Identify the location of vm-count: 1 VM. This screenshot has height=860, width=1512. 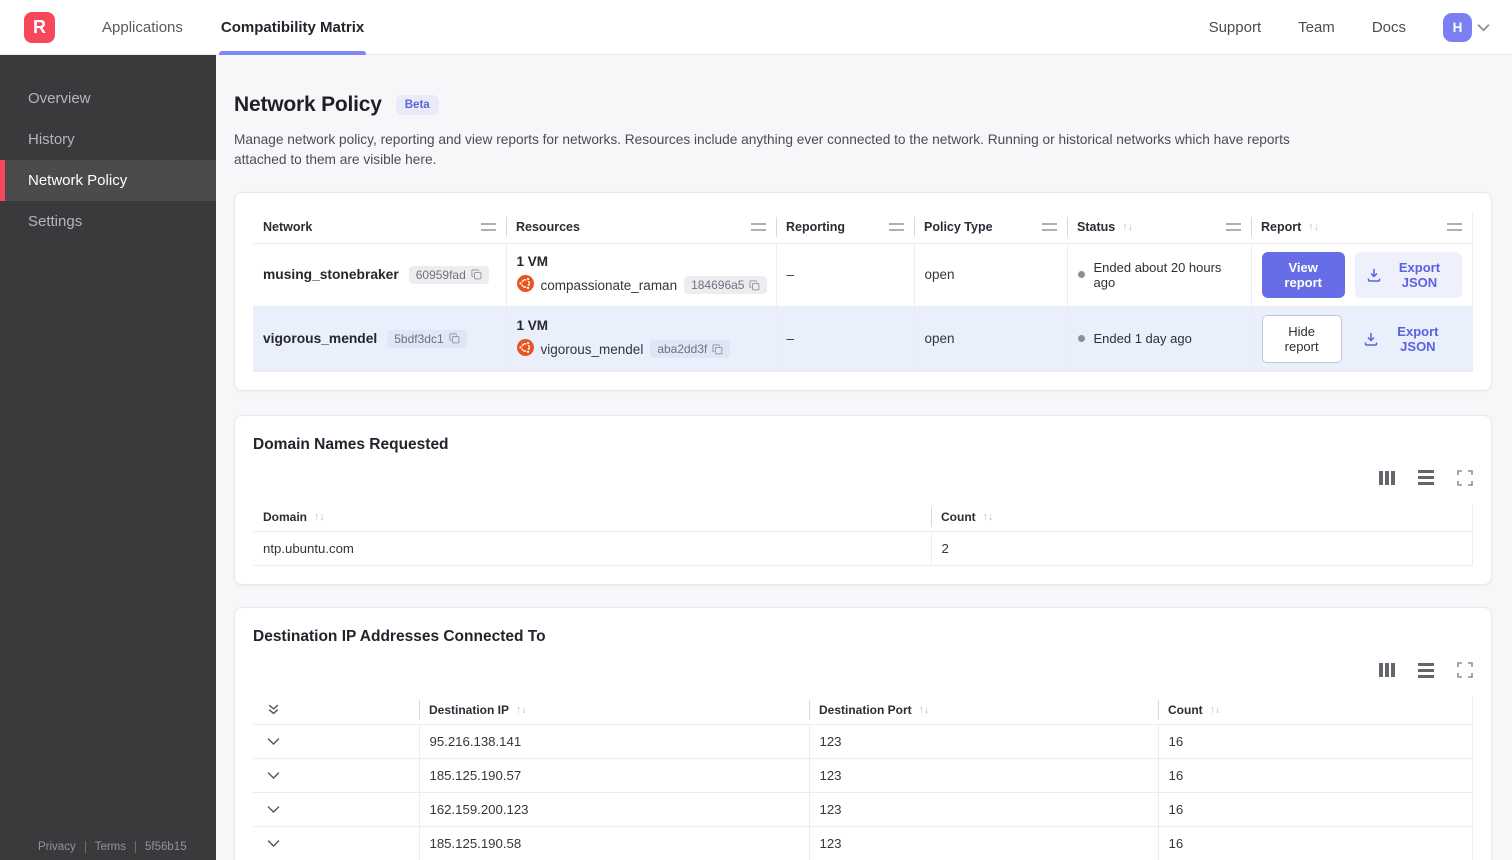
(532, 261).